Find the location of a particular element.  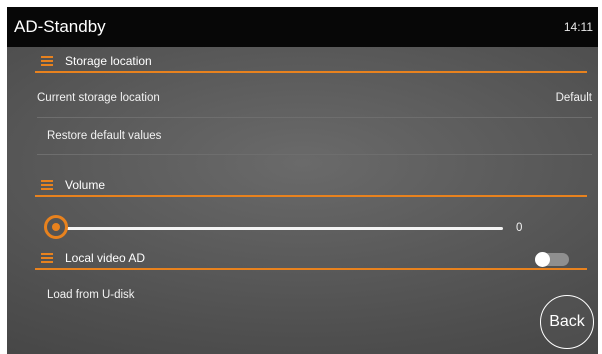

volume-slider-knob is located at coordinates (56, 227).